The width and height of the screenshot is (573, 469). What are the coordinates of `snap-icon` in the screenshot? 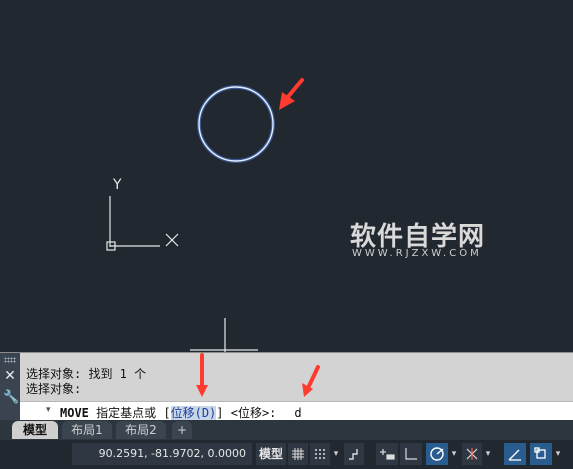 It's located at (320, 454).